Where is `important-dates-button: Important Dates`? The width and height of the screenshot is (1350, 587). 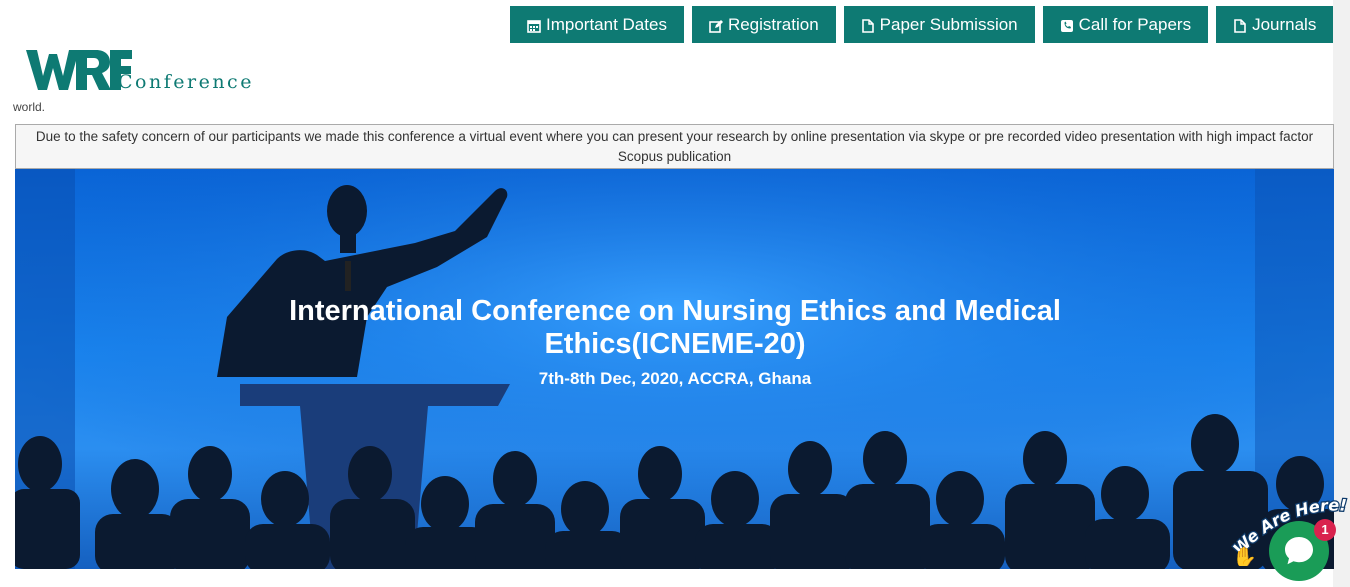
important-dates-button: Important Dates is located at coordinates (597, 24).